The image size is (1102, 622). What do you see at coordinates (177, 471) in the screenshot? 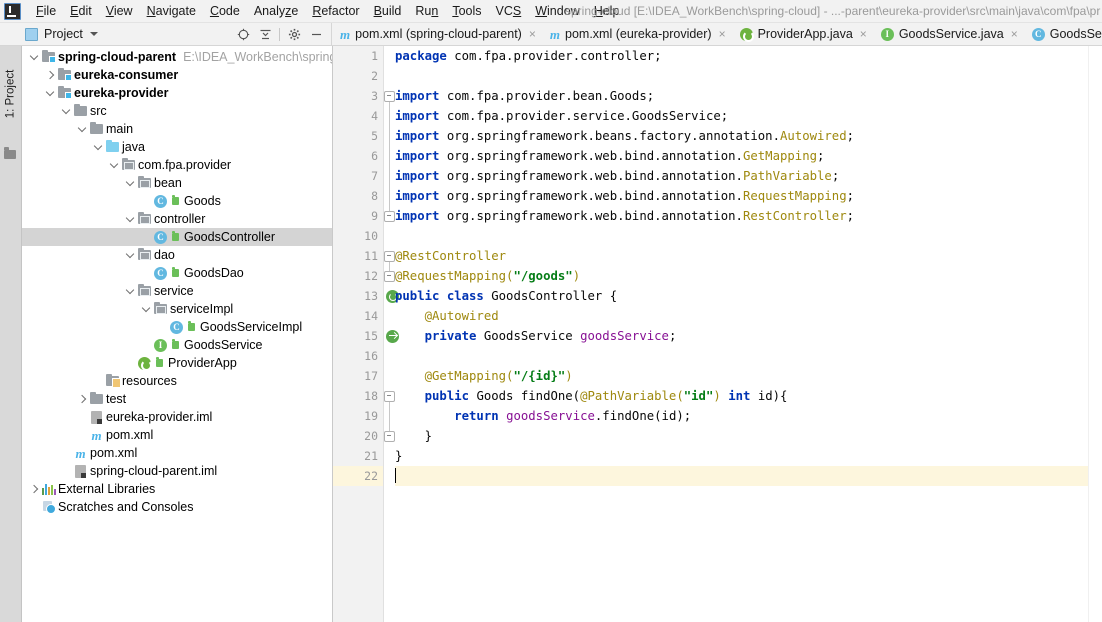
I see `tree-node-spring-cloud-parent-iml: spring-cloud-parent.iml` at bounding box center [177, 471].